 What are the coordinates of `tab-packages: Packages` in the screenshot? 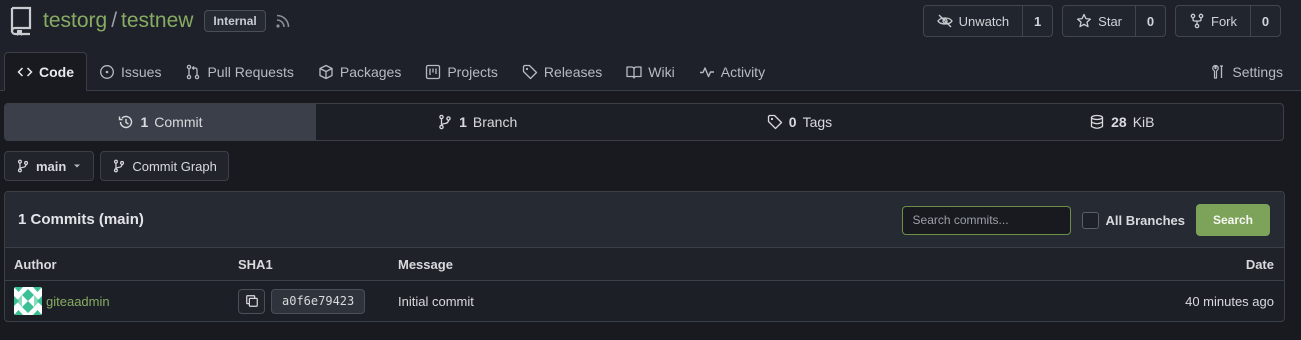 It's located at (359, 71).